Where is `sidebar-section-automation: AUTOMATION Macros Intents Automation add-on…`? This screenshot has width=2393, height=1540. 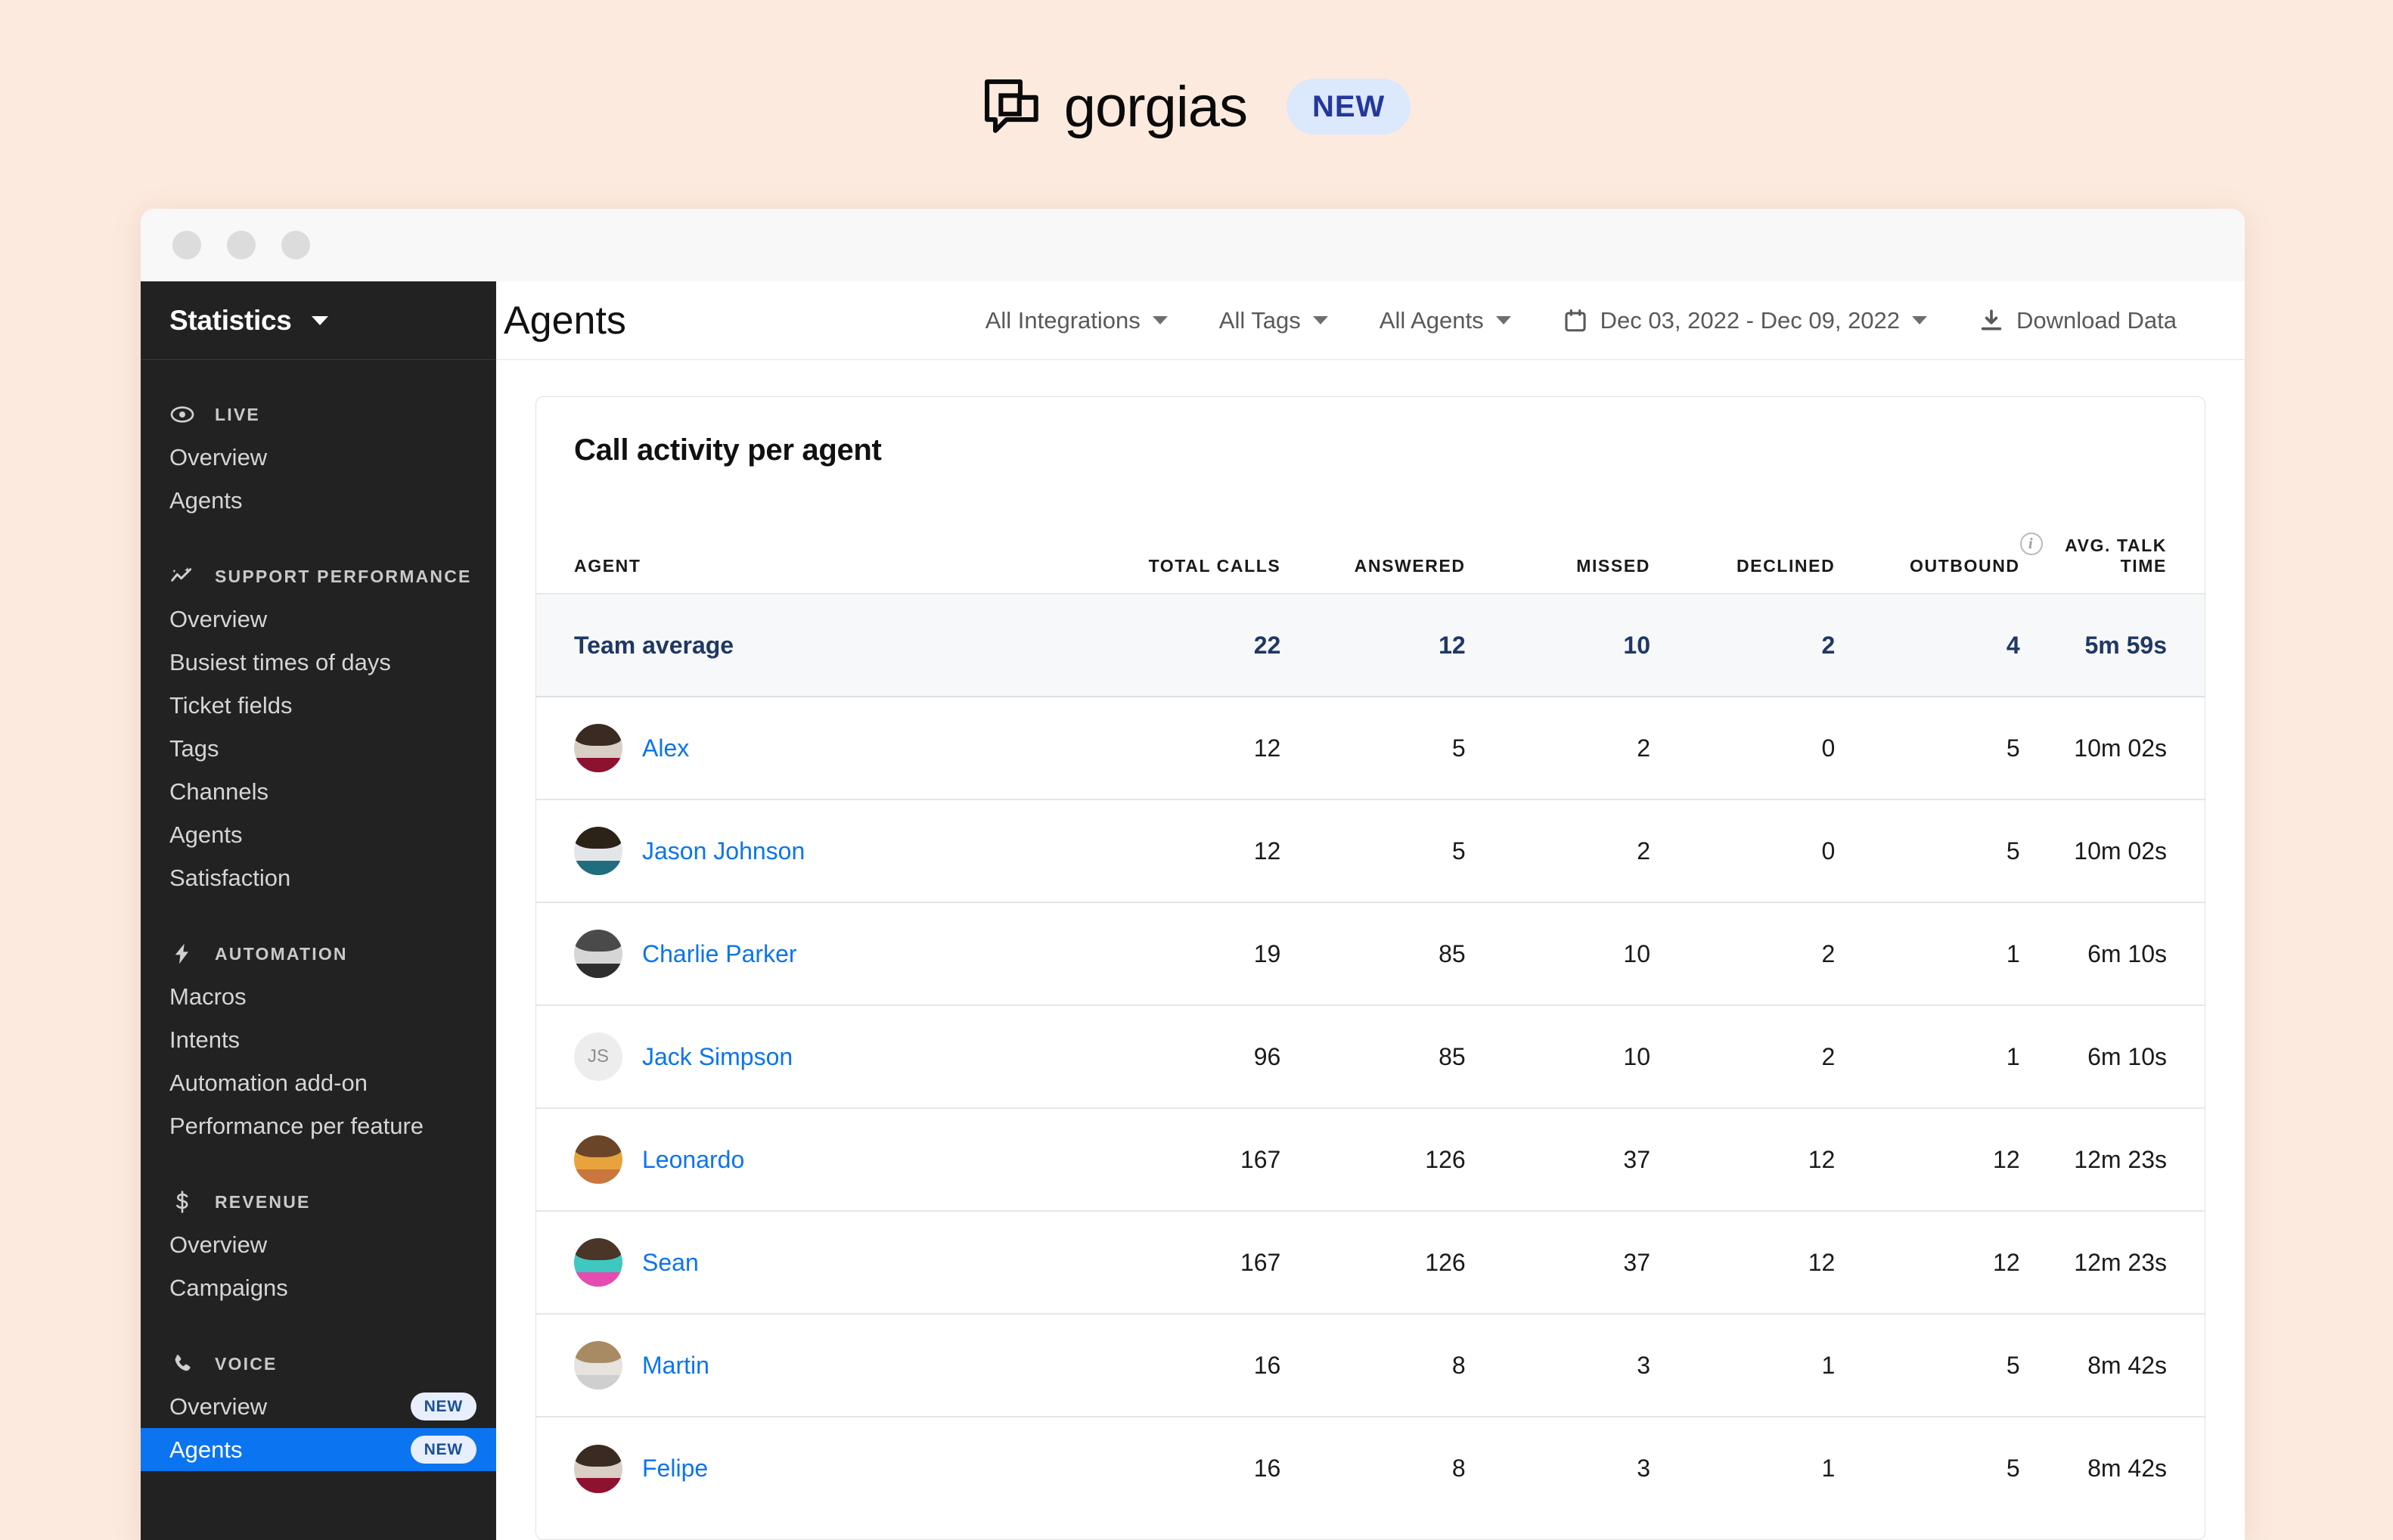 sidebar-section-automation: AUTOMATION Macros Intents Automation add-on… is located at coordinates (318, 1023).